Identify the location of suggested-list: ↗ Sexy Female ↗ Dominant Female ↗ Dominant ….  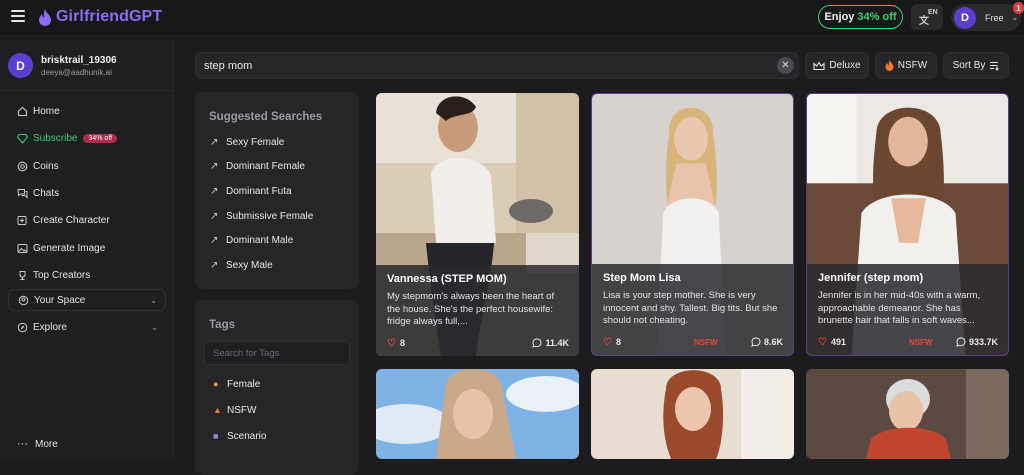
(280, 204).